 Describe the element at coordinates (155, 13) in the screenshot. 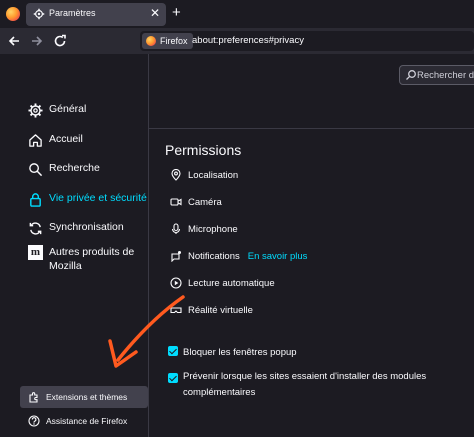

I see `close-tab-icon: ✕` at that location.